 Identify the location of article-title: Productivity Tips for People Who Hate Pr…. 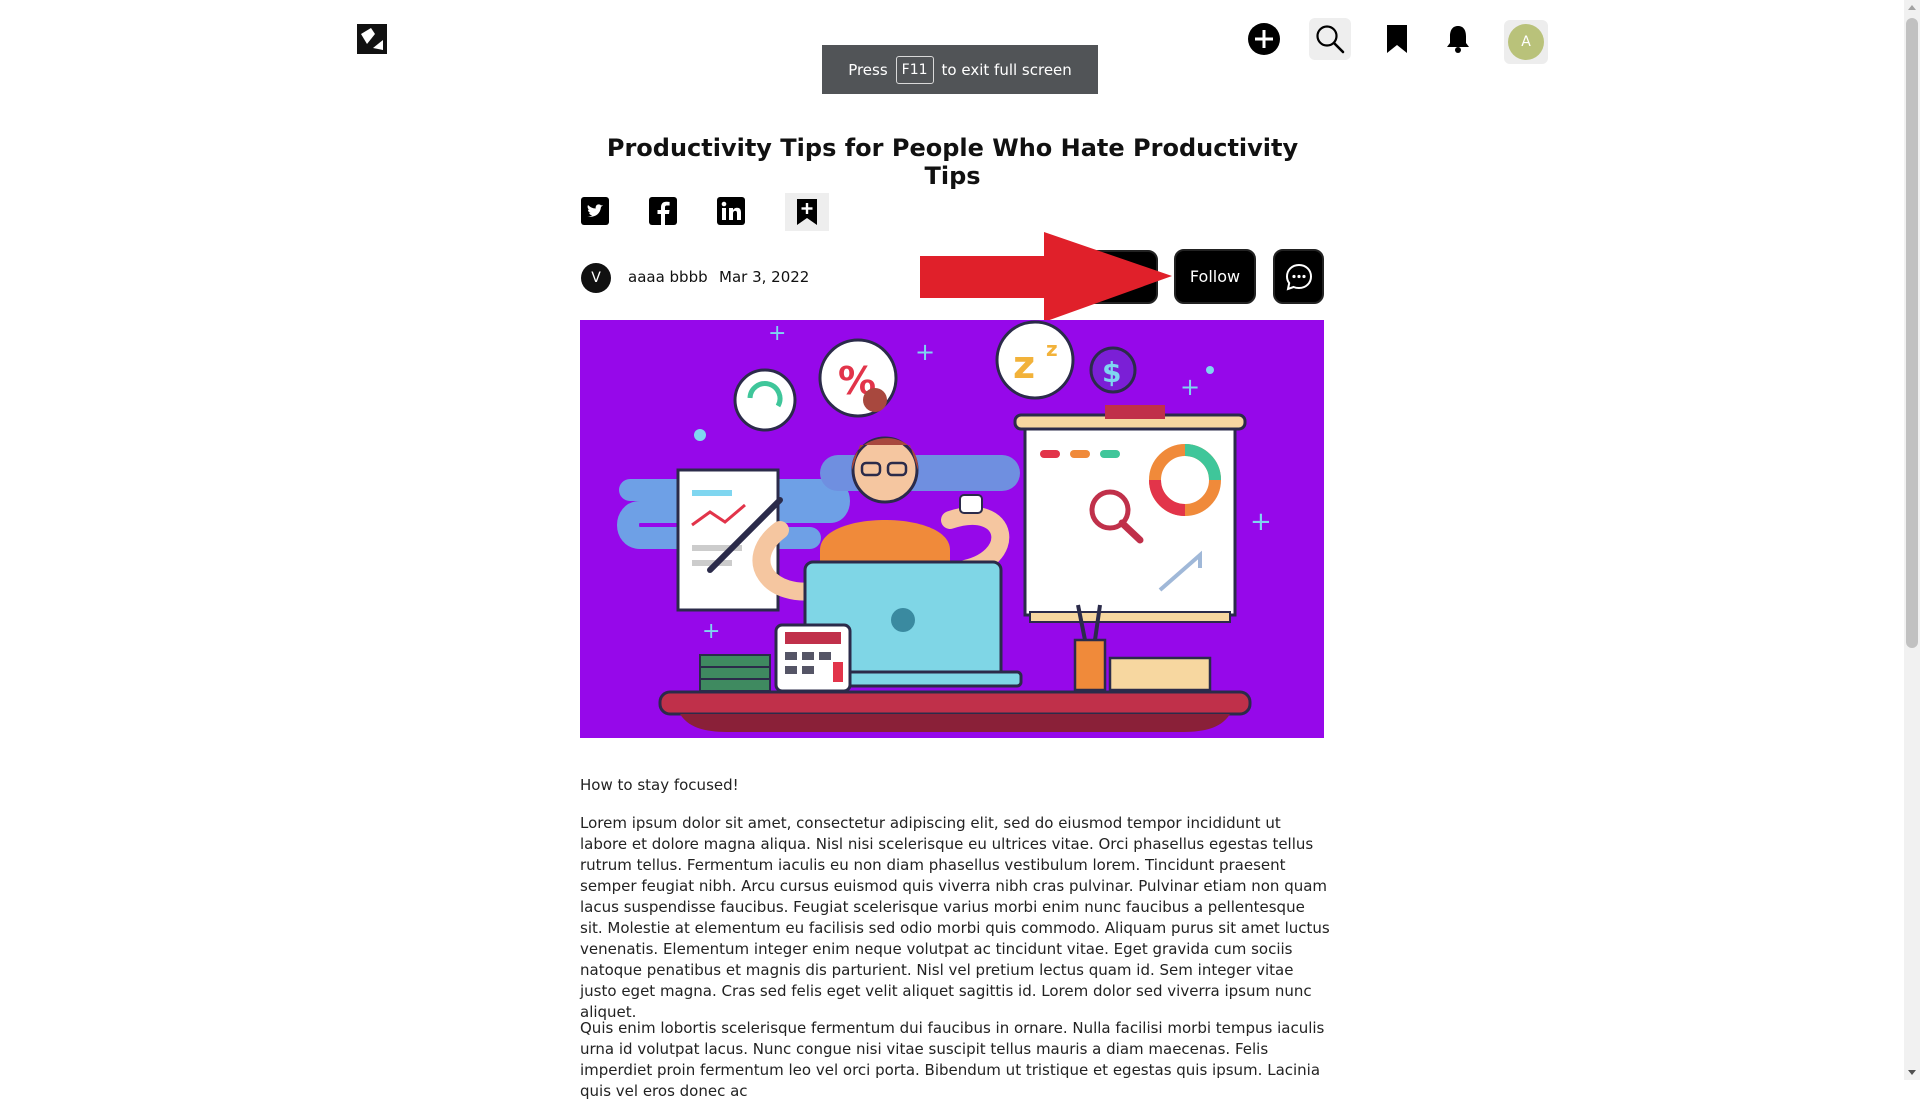
(952, 162).